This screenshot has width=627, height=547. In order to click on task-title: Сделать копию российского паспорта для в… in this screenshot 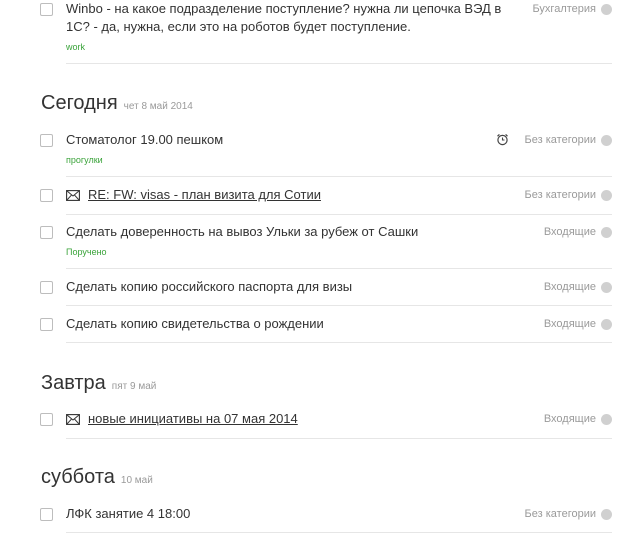, I will do `click(209, 287)`.